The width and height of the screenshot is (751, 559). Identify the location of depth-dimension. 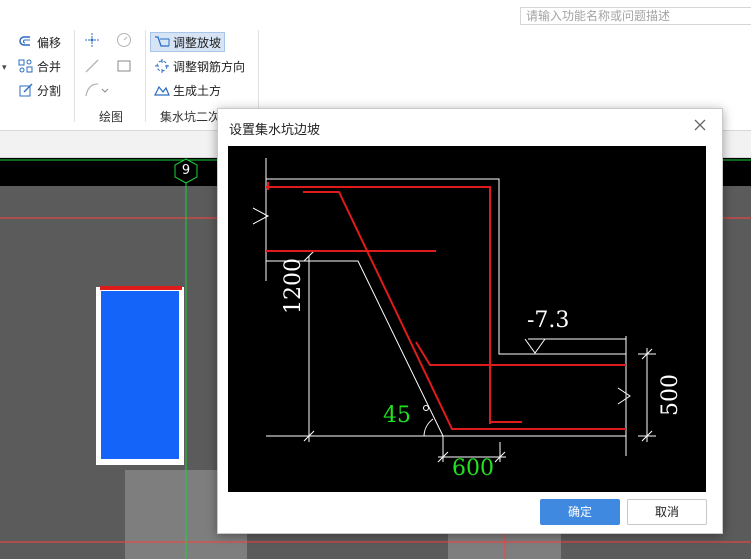
(647, 395).